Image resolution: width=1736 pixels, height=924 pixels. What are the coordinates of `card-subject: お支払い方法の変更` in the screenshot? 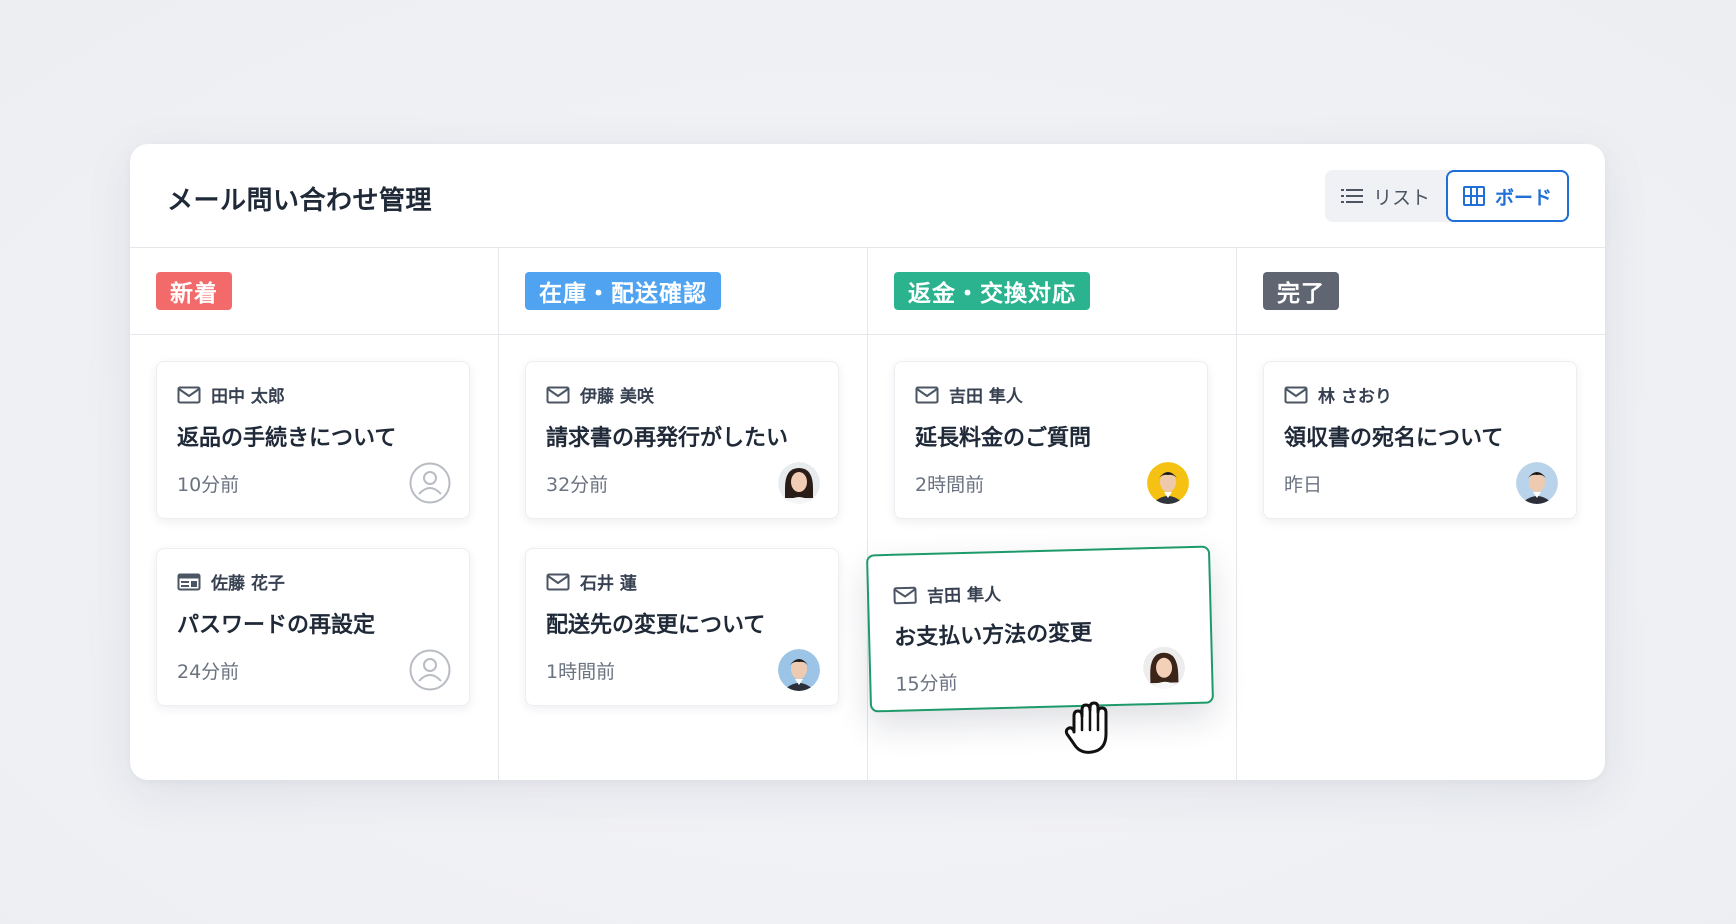 It's located at (993, 635).